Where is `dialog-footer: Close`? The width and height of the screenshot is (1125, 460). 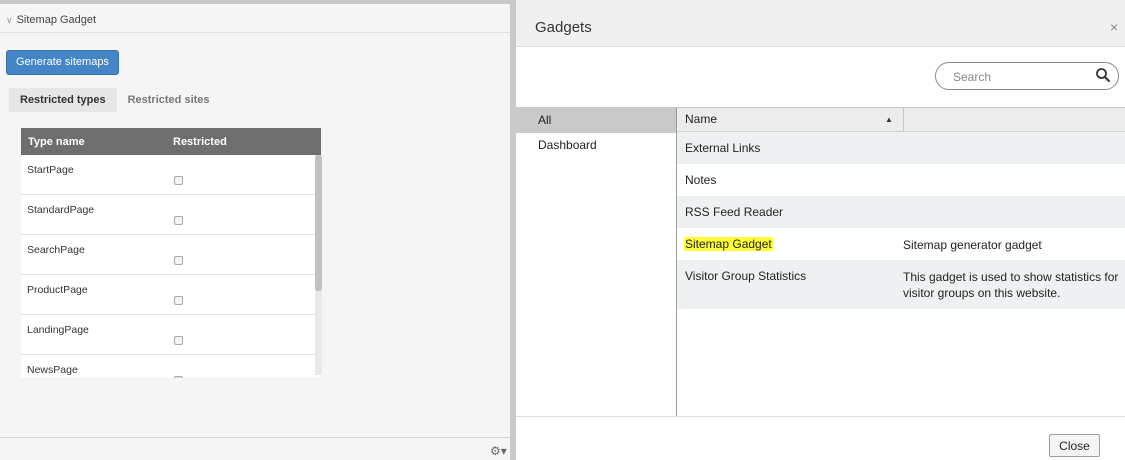
dialog-footer: Close is located at coordinates (820, 438).